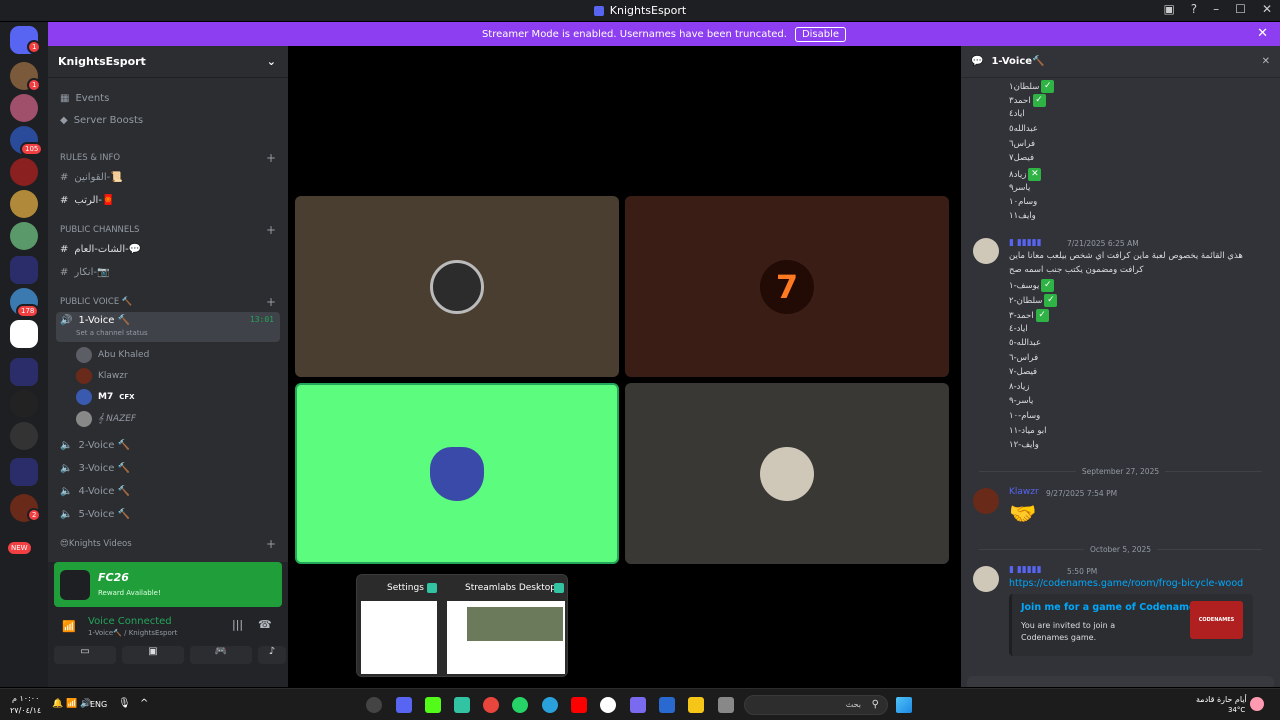 The width and height of the screenshot is (1280, 720). Describe the element at coordinates (579, 705) in the screenshot. I see `youtube-icon` at that location.